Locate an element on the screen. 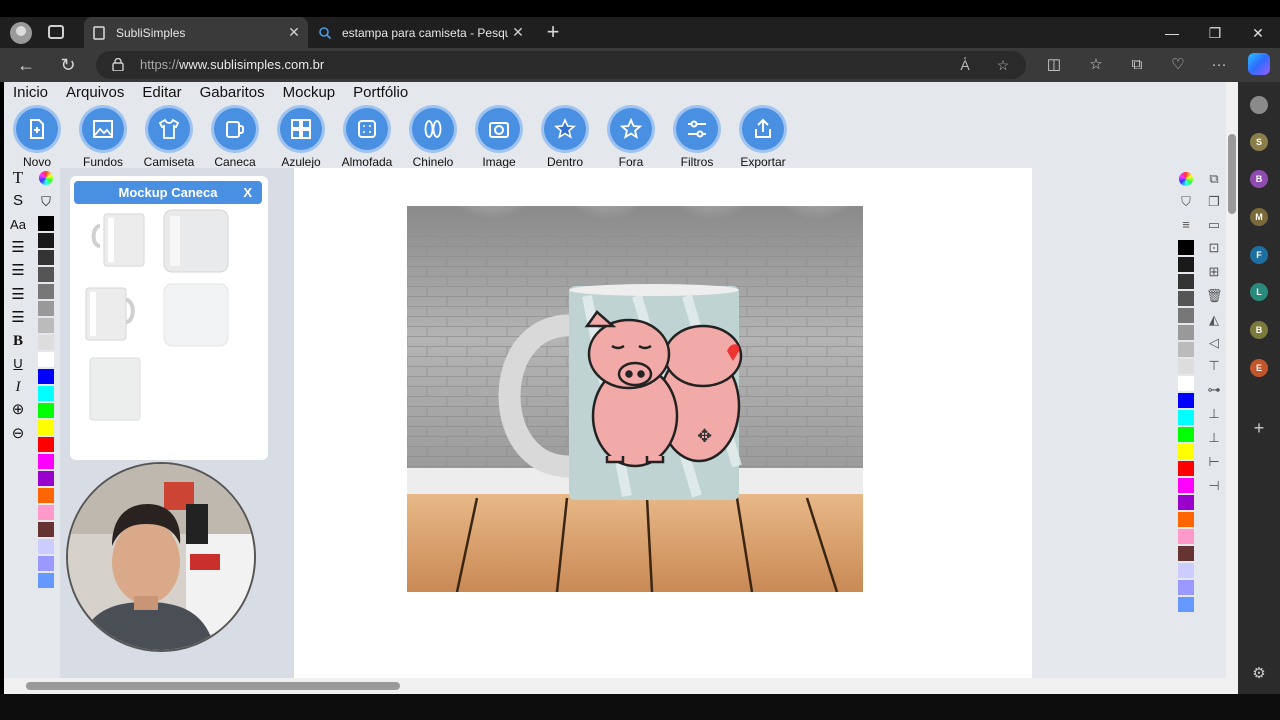  trash-icon: 🗑 is located at coordinates (1214, 296).